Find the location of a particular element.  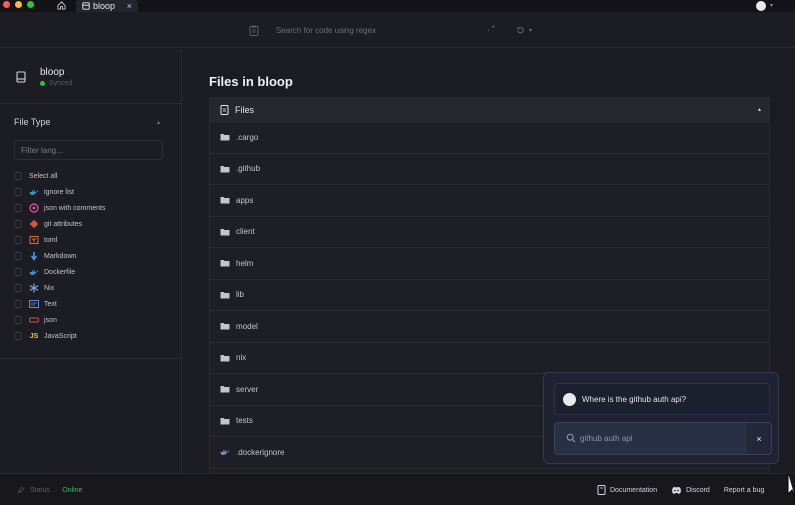

file-name: .dockerignore is located at coordinates (260, 452).